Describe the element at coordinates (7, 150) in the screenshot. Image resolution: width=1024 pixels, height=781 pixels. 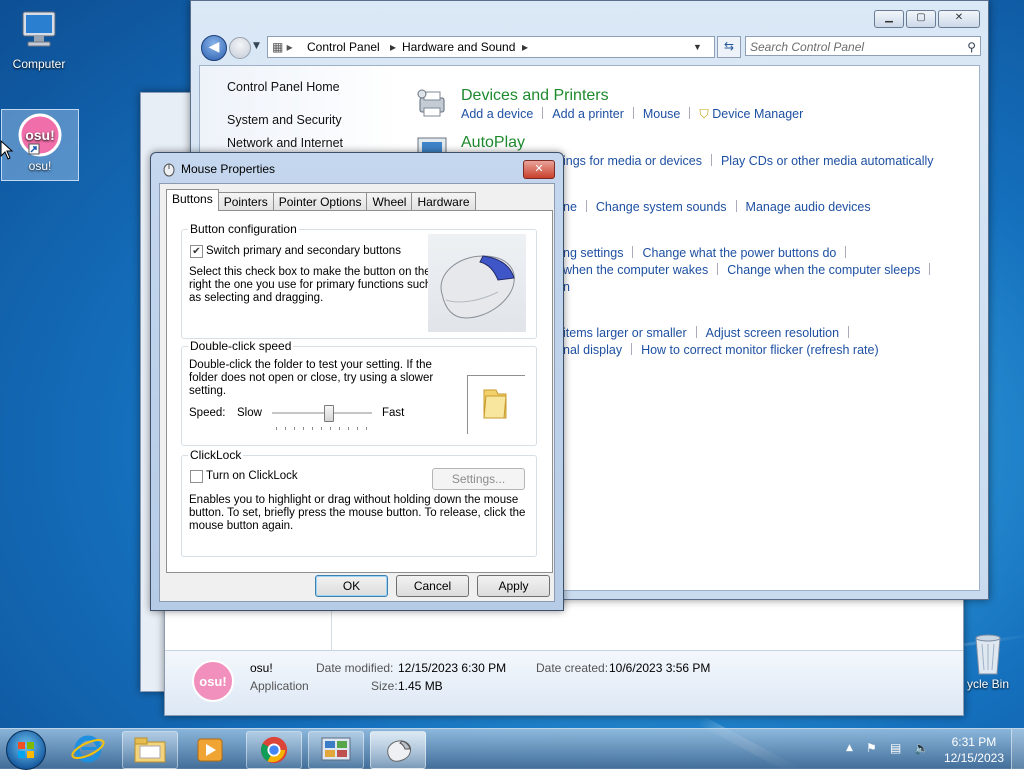
I see `mouse-cursor-icon` at that location.